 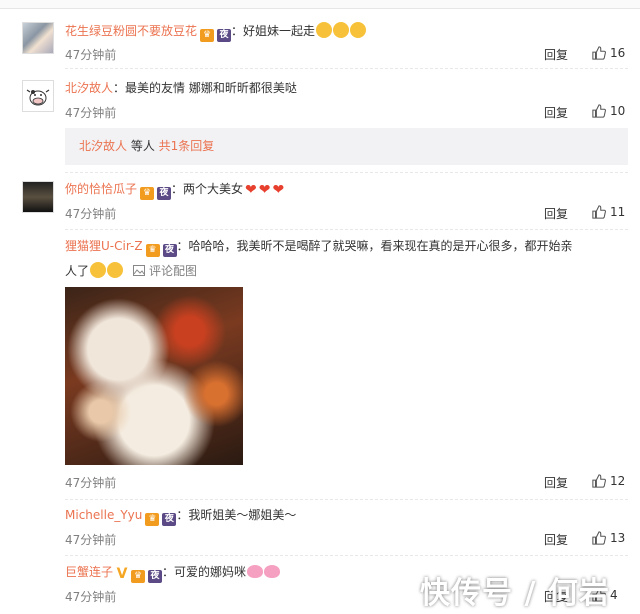 I want to click on comment-text-cont: 人了, so click(x=77, y=271).